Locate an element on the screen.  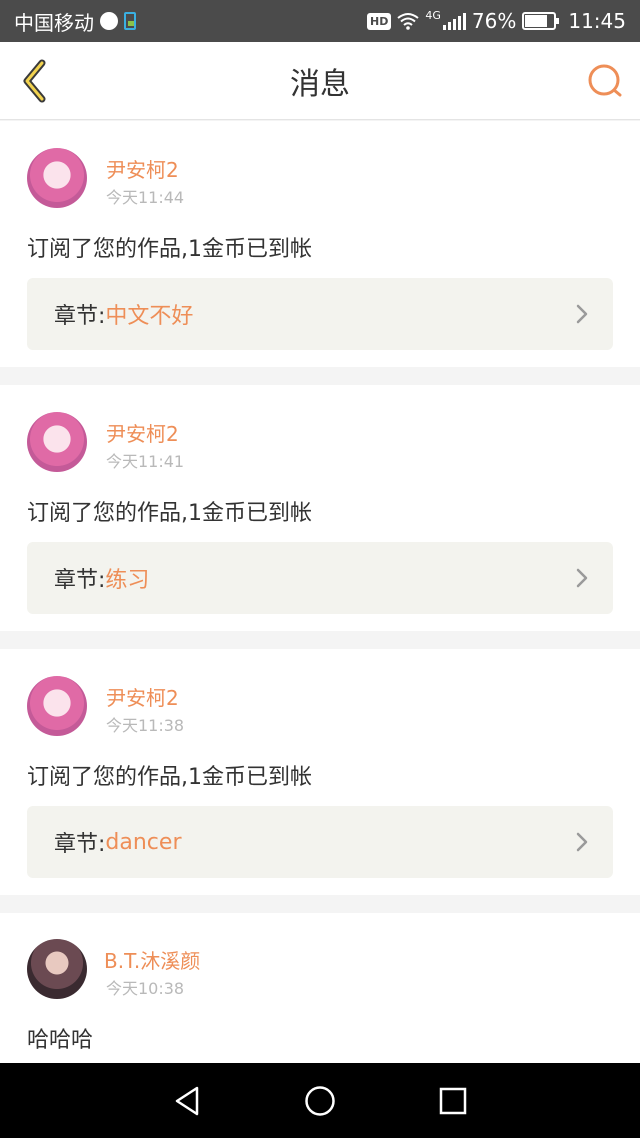
chapter-link: 章节: 中文不好 is located at coordinates (320, 314).